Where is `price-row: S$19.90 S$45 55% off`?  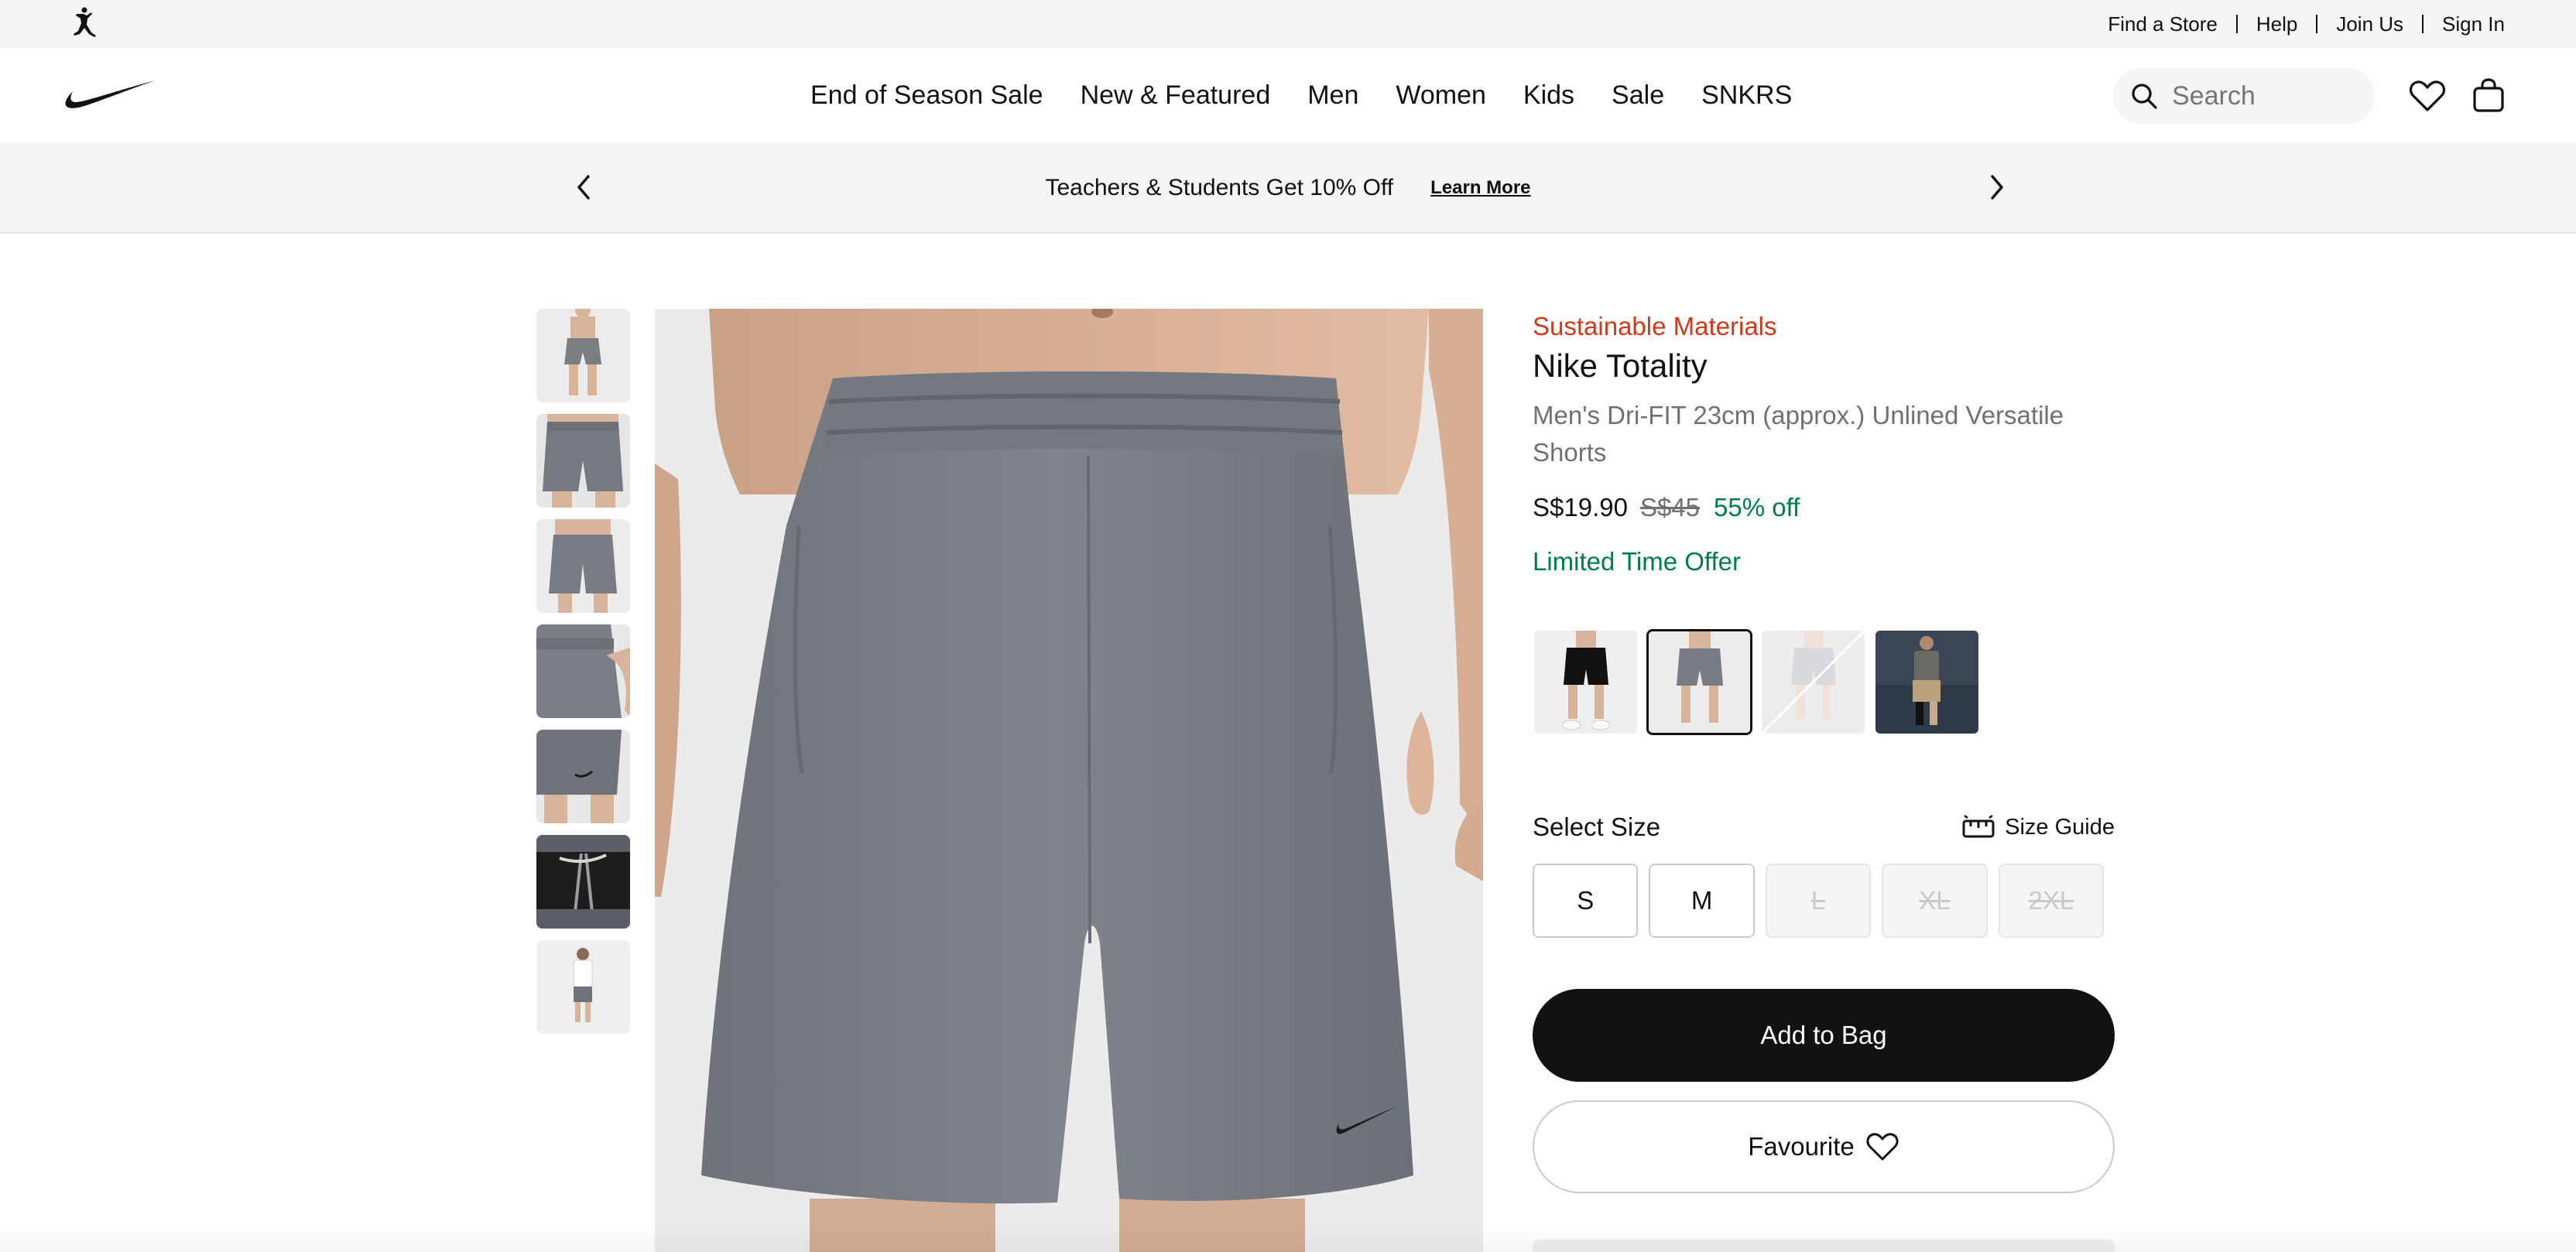 price-row: S$19.90 S$45 55% off is located at coordinates (1824, 508).